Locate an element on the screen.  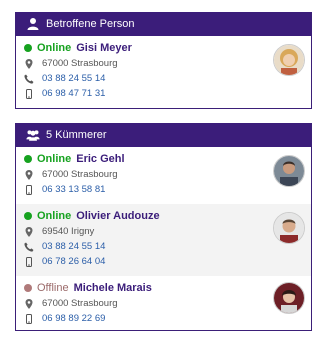
status-label: Offline is located at coordinates (53, 288).